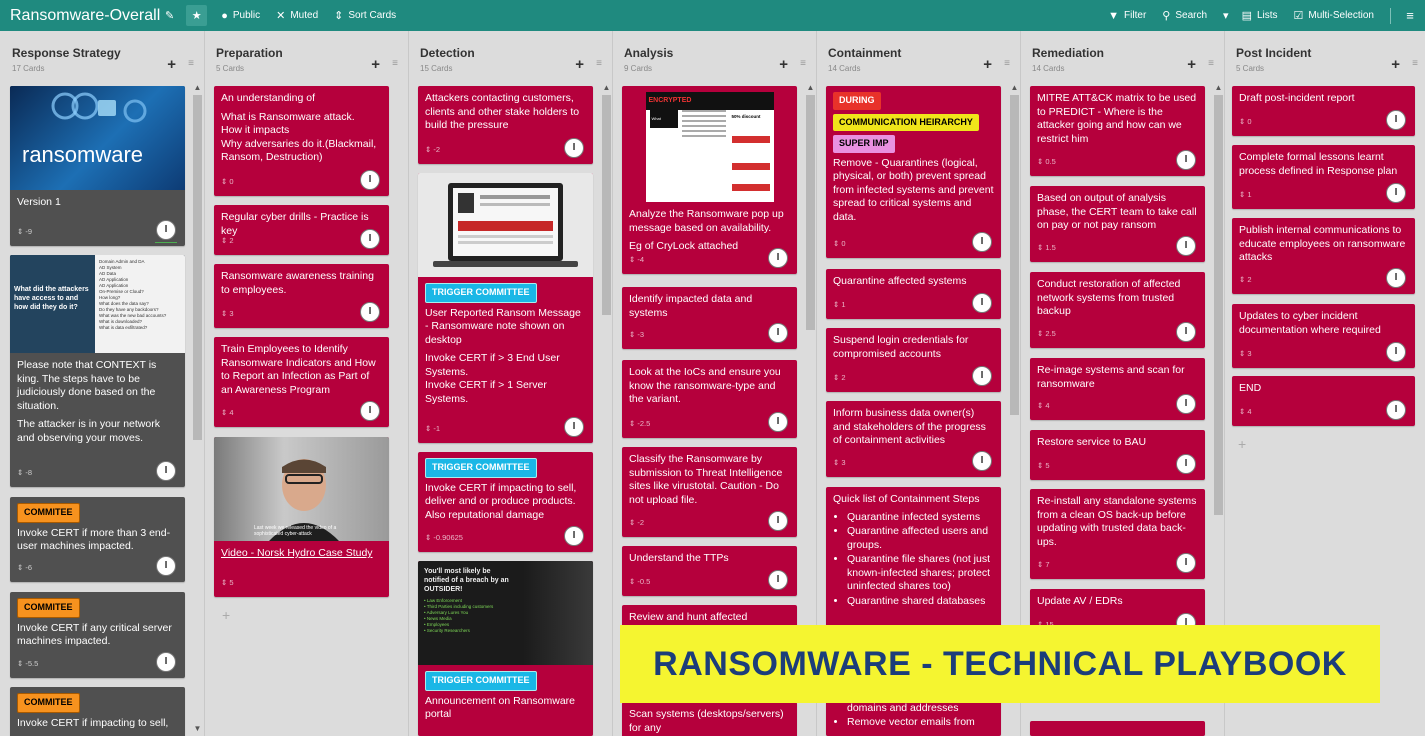 The image size is (1425, 736). Describe the element at coordinates (1117, 728) in the screenshot. I see `card-remediation-more` at that location.